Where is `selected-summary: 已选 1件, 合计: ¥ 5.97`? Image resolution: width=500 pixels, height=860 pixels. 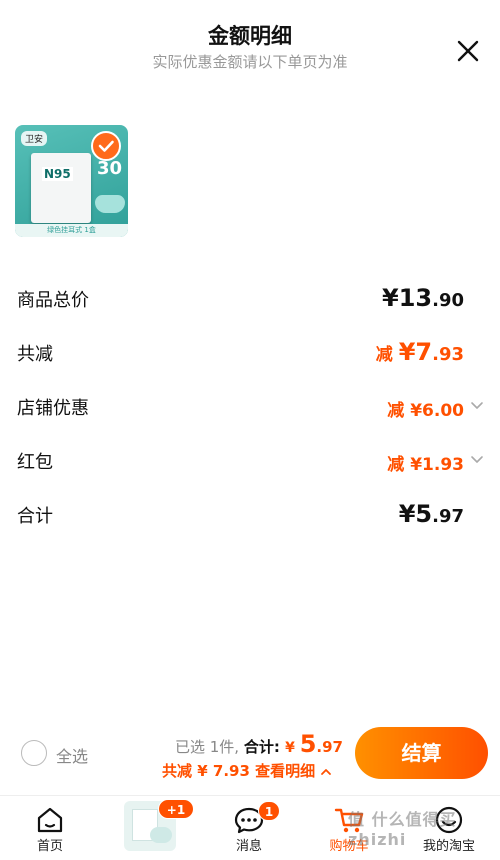 selected-summary: 已选 1件, 合计: ¥ 5.97 is located at coordinates (259, 744).